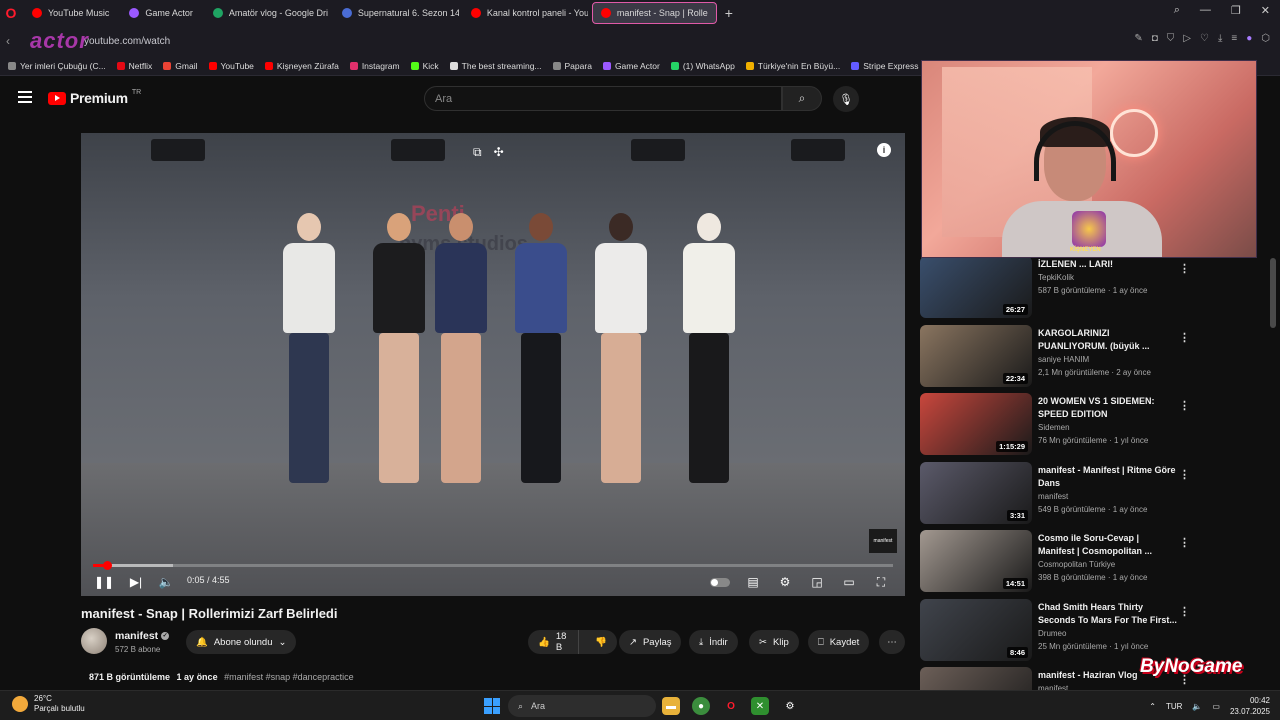  What do you see at coordinates (881, 582) in the screenshot?
I see `fullscreen-button: ⛶` at bounding box center [881, 582].